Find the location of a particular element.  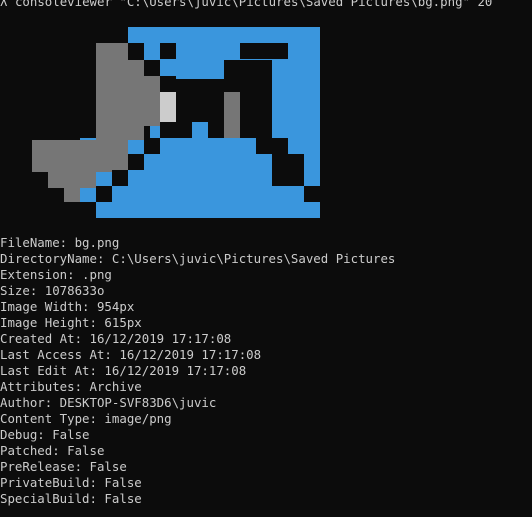

file-info-line: Author: DESKTOP-SVF83D6\juvic is located at coordinates (108, 402).